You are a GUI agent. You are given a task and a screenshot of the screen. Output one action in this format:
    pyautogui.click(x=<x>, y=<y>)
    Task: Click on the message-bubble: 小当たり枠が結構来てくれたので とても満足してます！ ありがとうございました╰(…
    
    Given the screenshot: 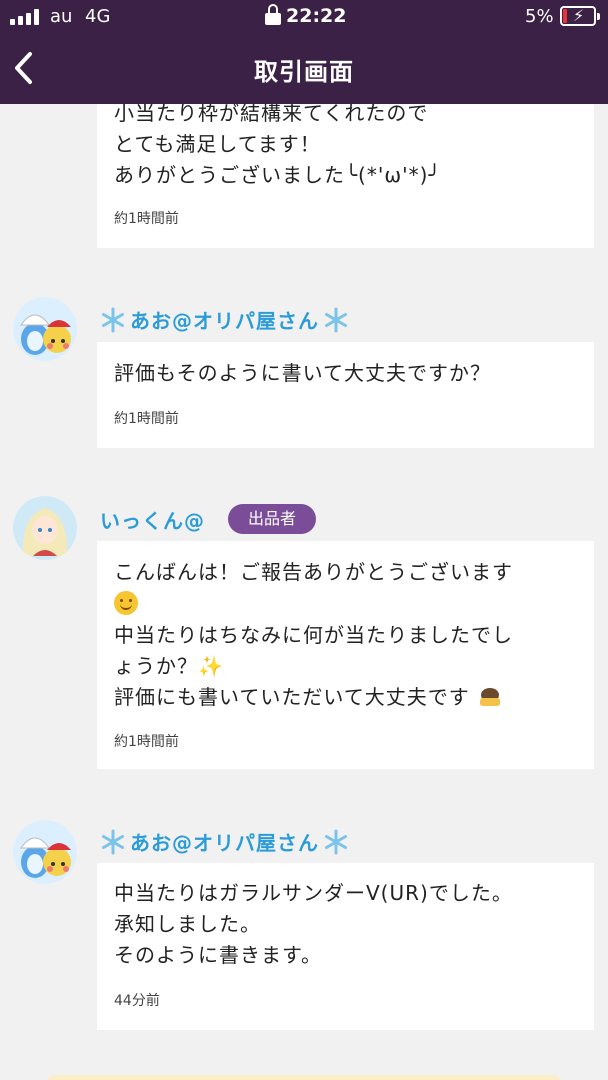 What is the action you would take?
    pyautogui.click(x=345, y=164)
    